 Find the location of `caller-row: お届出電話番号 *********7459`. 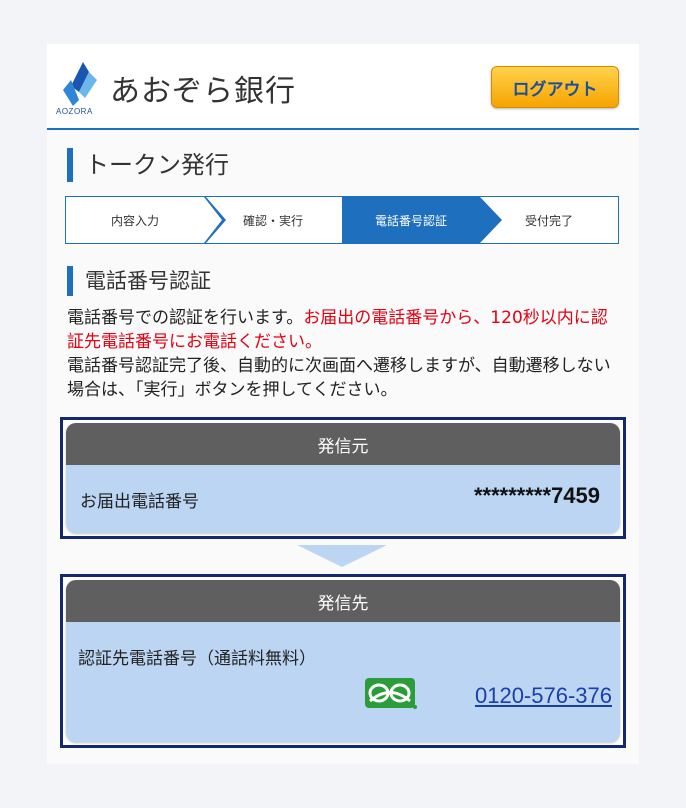

caller-row: お届出電話番号 *********7459 is located at coordinates (343, 499).